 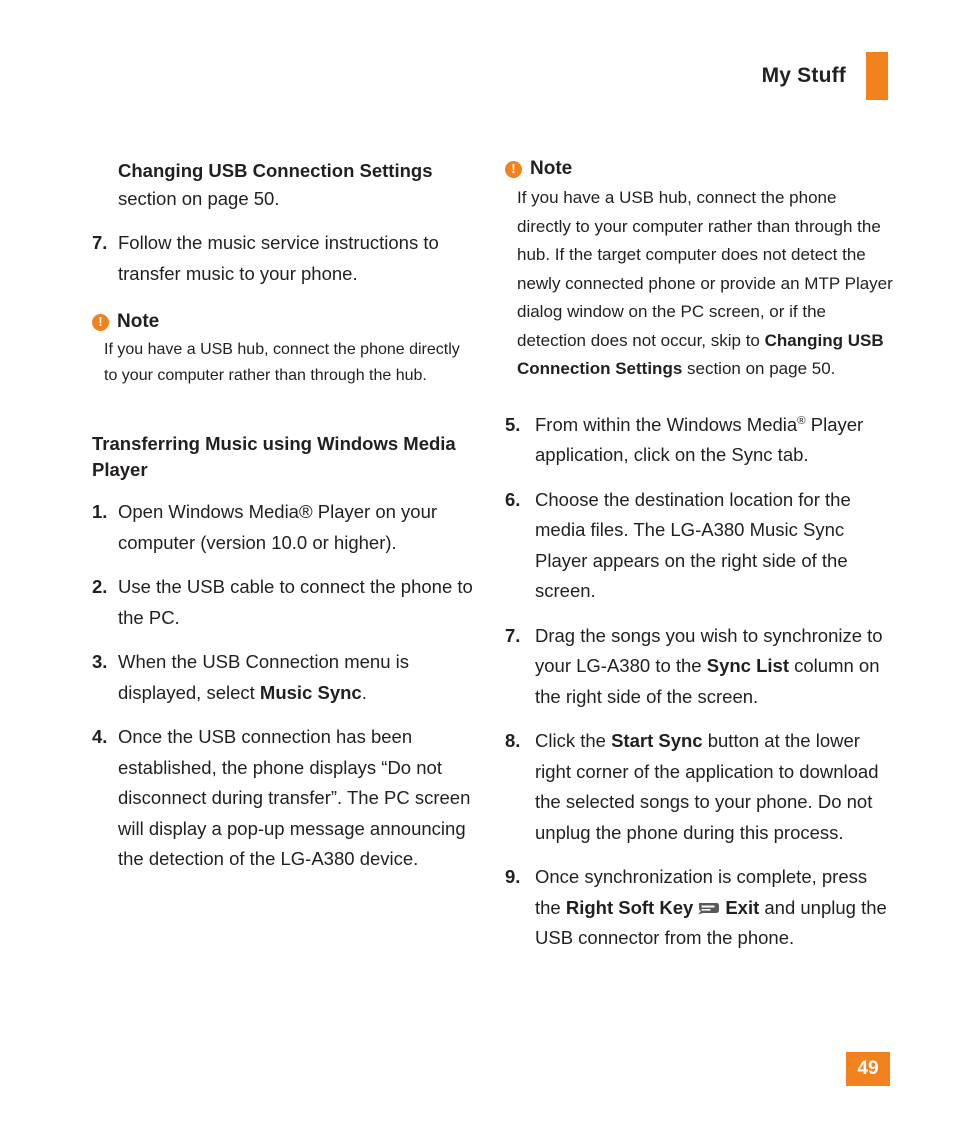 I want to click on list-item-emphasis-2: Exit, so click(x=742, y=907).